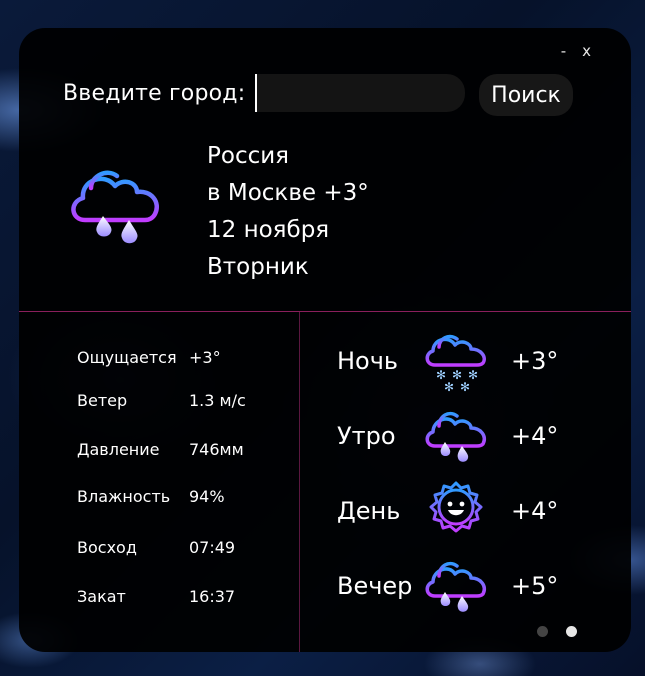  What do you see at coordinates (118, 449) in the screenshot?
I see `detail-label: Давление` at bounding box center [118, 449].